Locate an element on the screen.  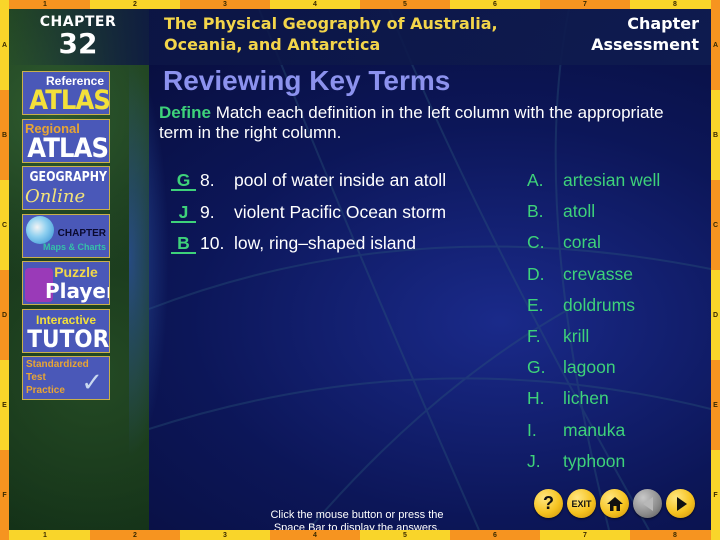
term-row: B. atoll is located at coordinates (619, 216).